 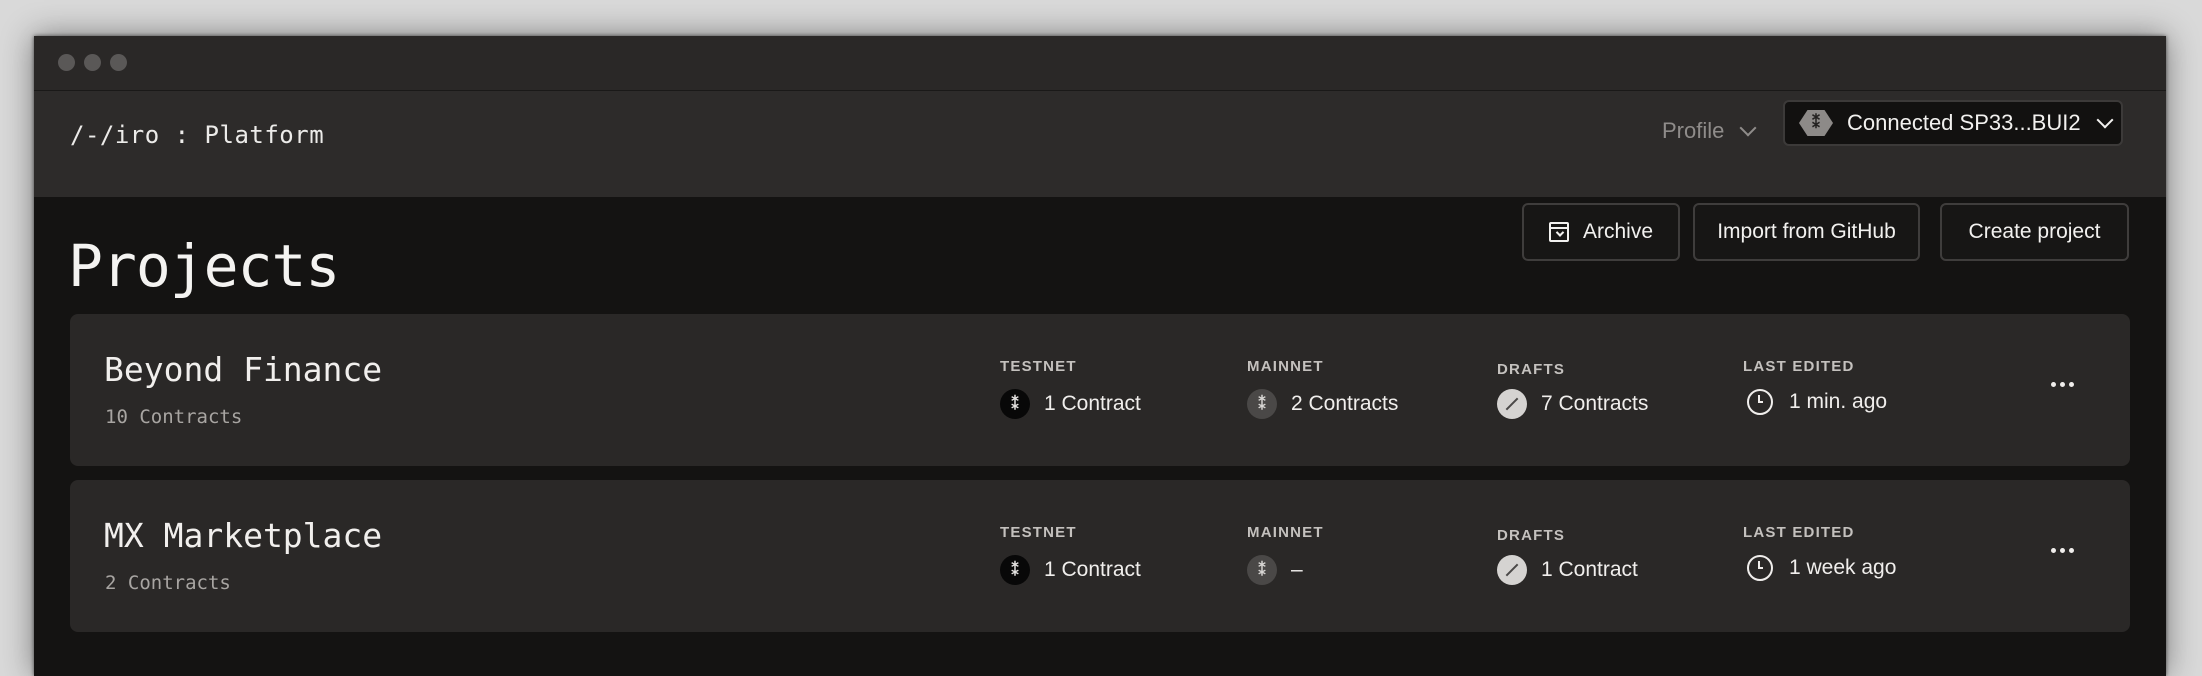 I want to click on drafts-column: DRAFTS 7 Contracts, so click(x=1572, y=390).